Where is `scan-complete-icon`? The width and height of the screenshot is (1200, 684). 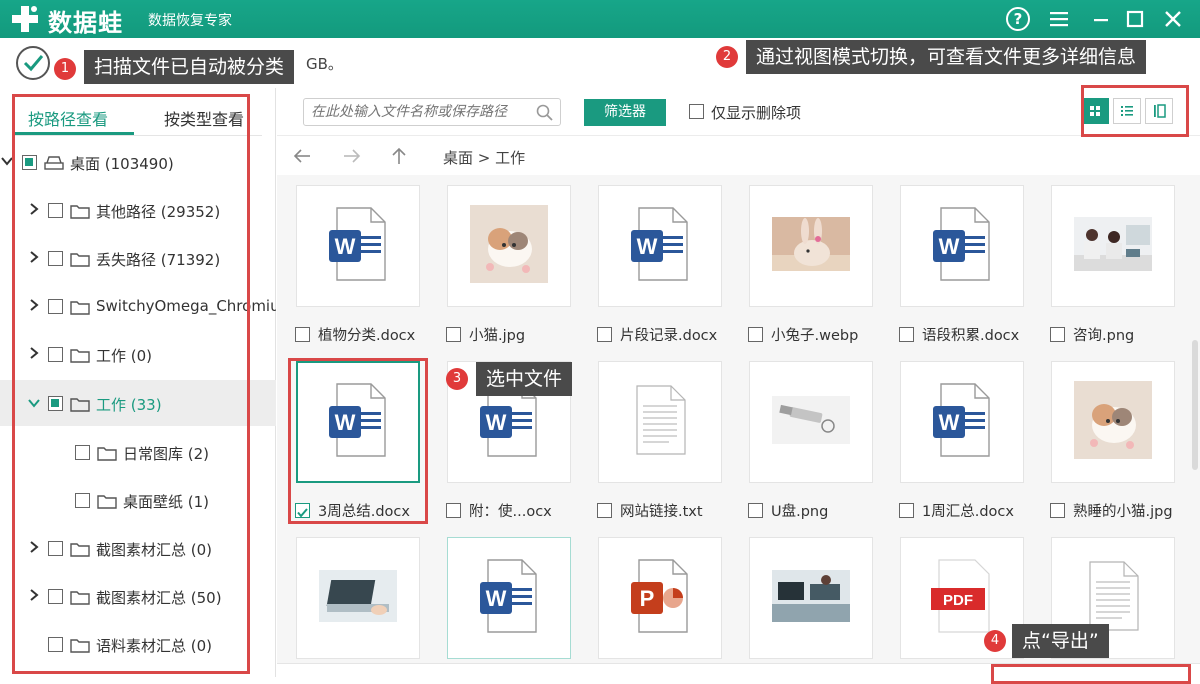
scan-complete-icon is located at coordinates (33, 63).